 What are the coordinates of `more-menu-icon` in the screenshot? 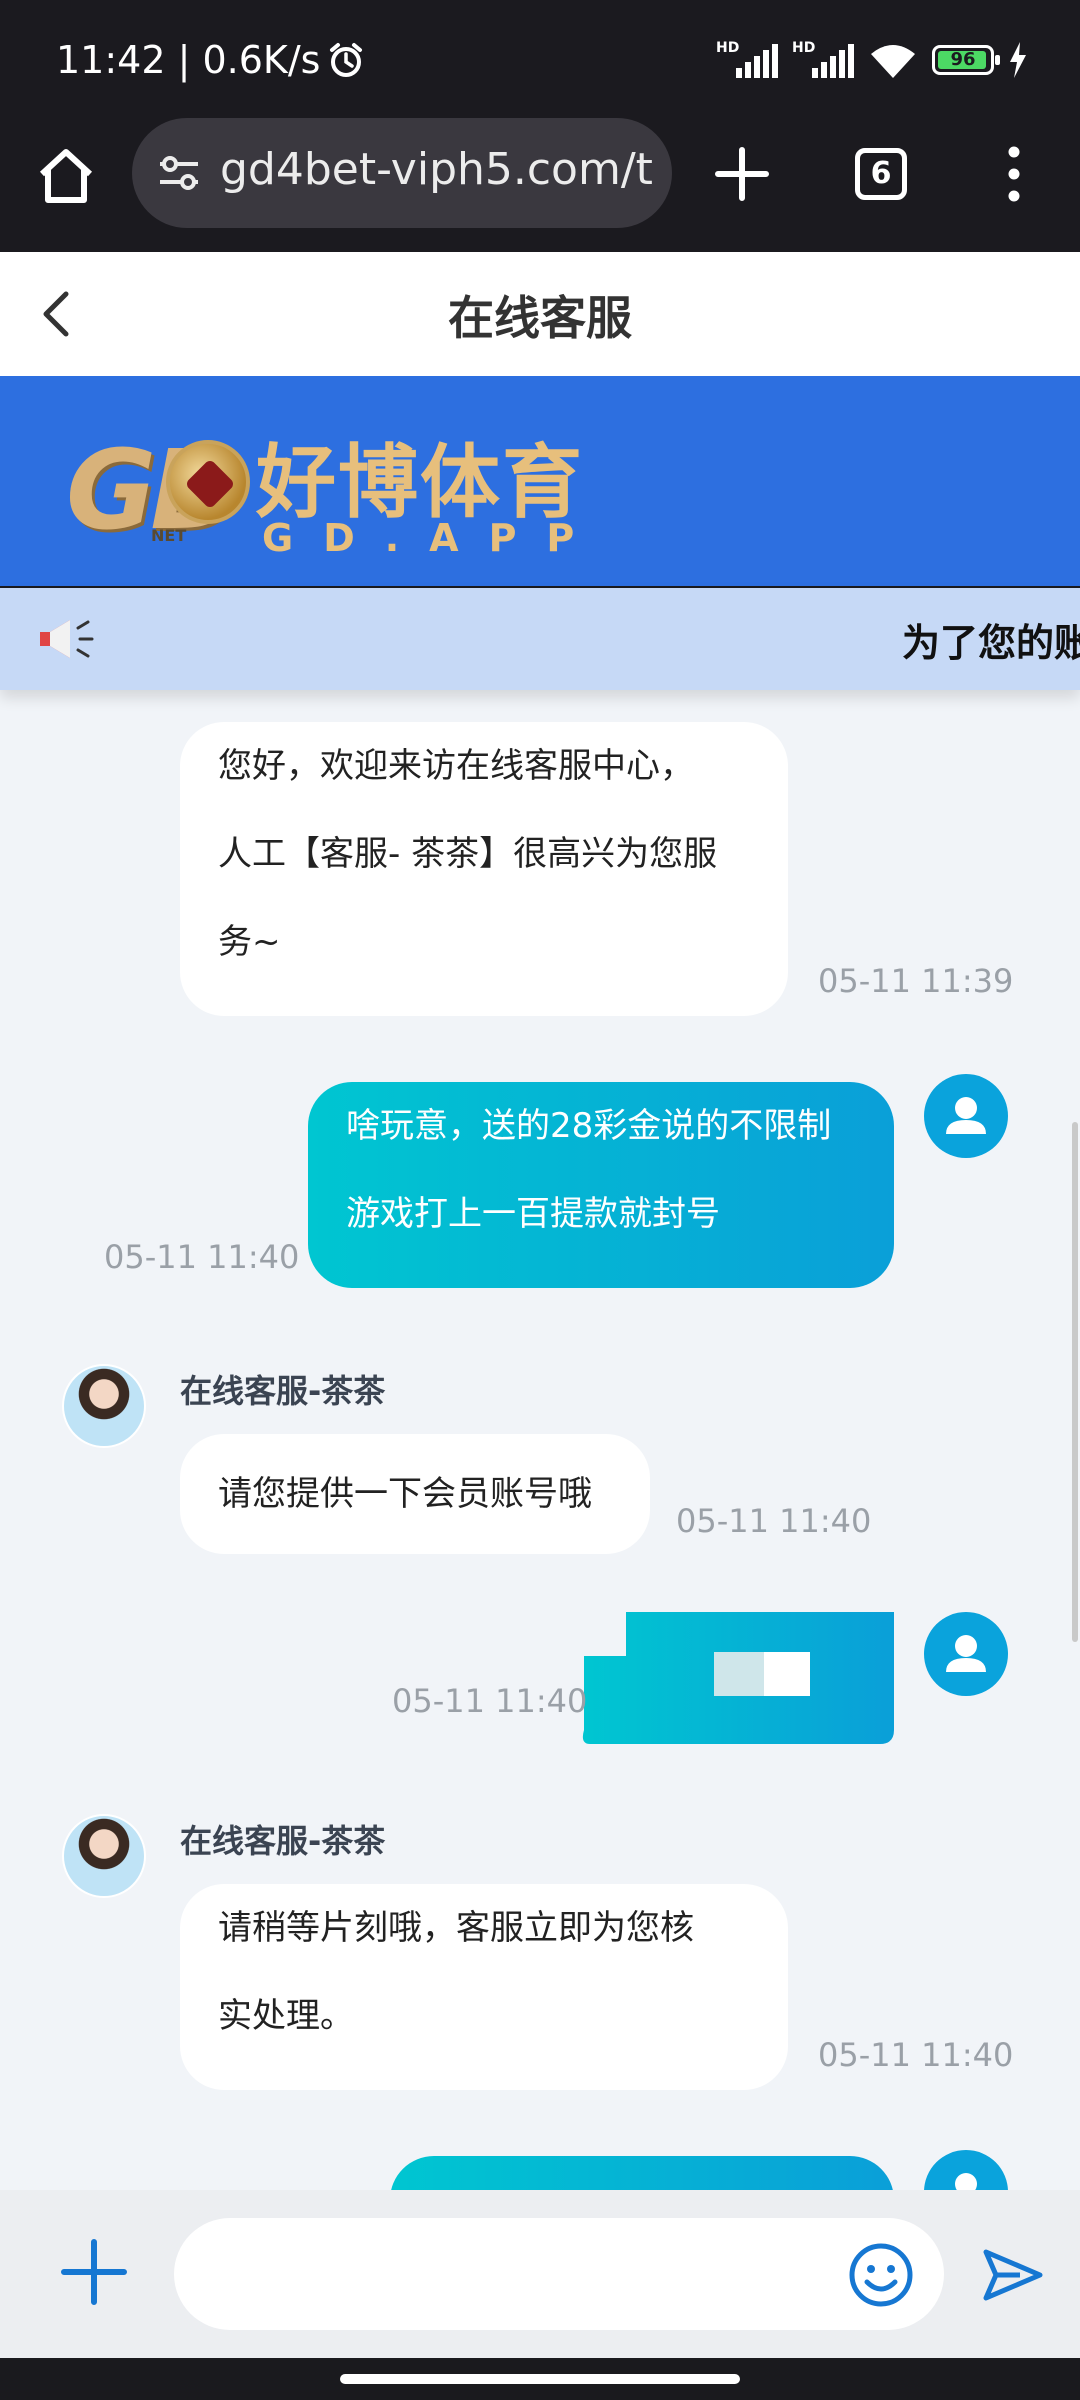 It's located at (1014, 174).